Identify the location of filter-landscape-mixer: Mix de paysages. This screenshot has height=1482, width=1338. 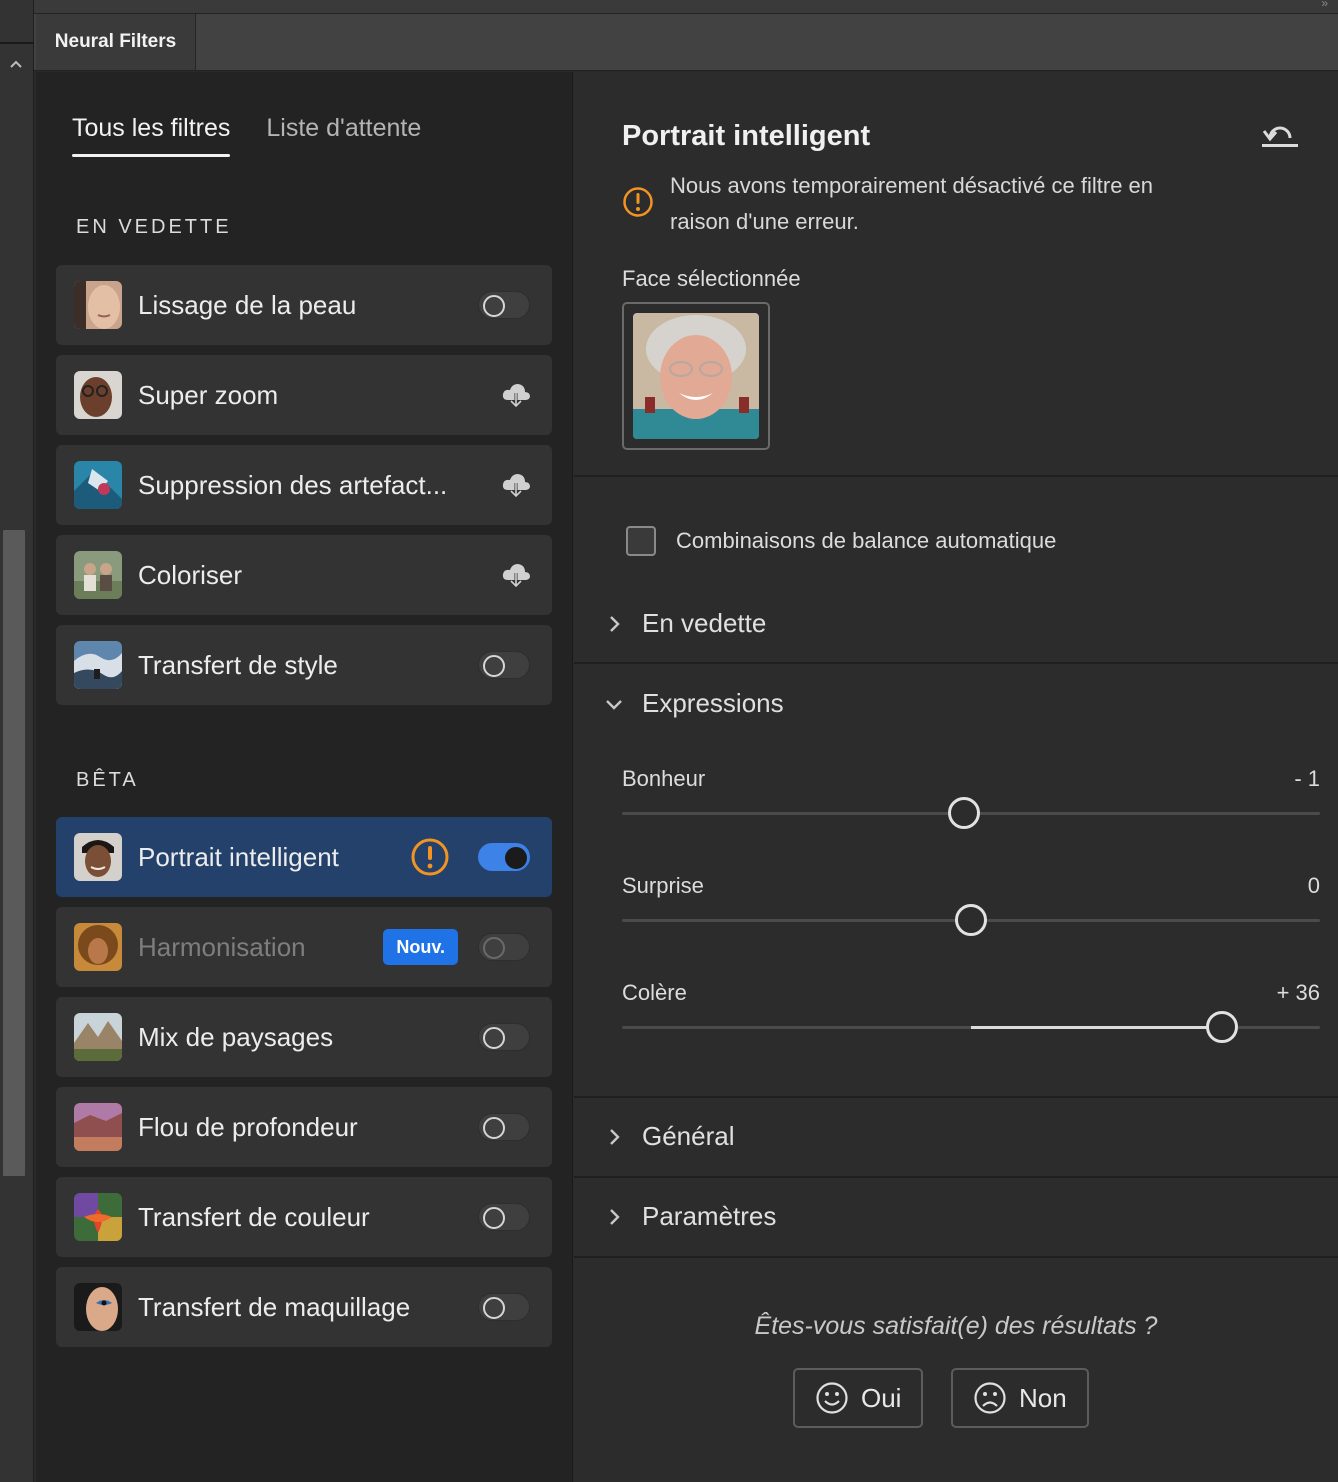
(304, 1037).